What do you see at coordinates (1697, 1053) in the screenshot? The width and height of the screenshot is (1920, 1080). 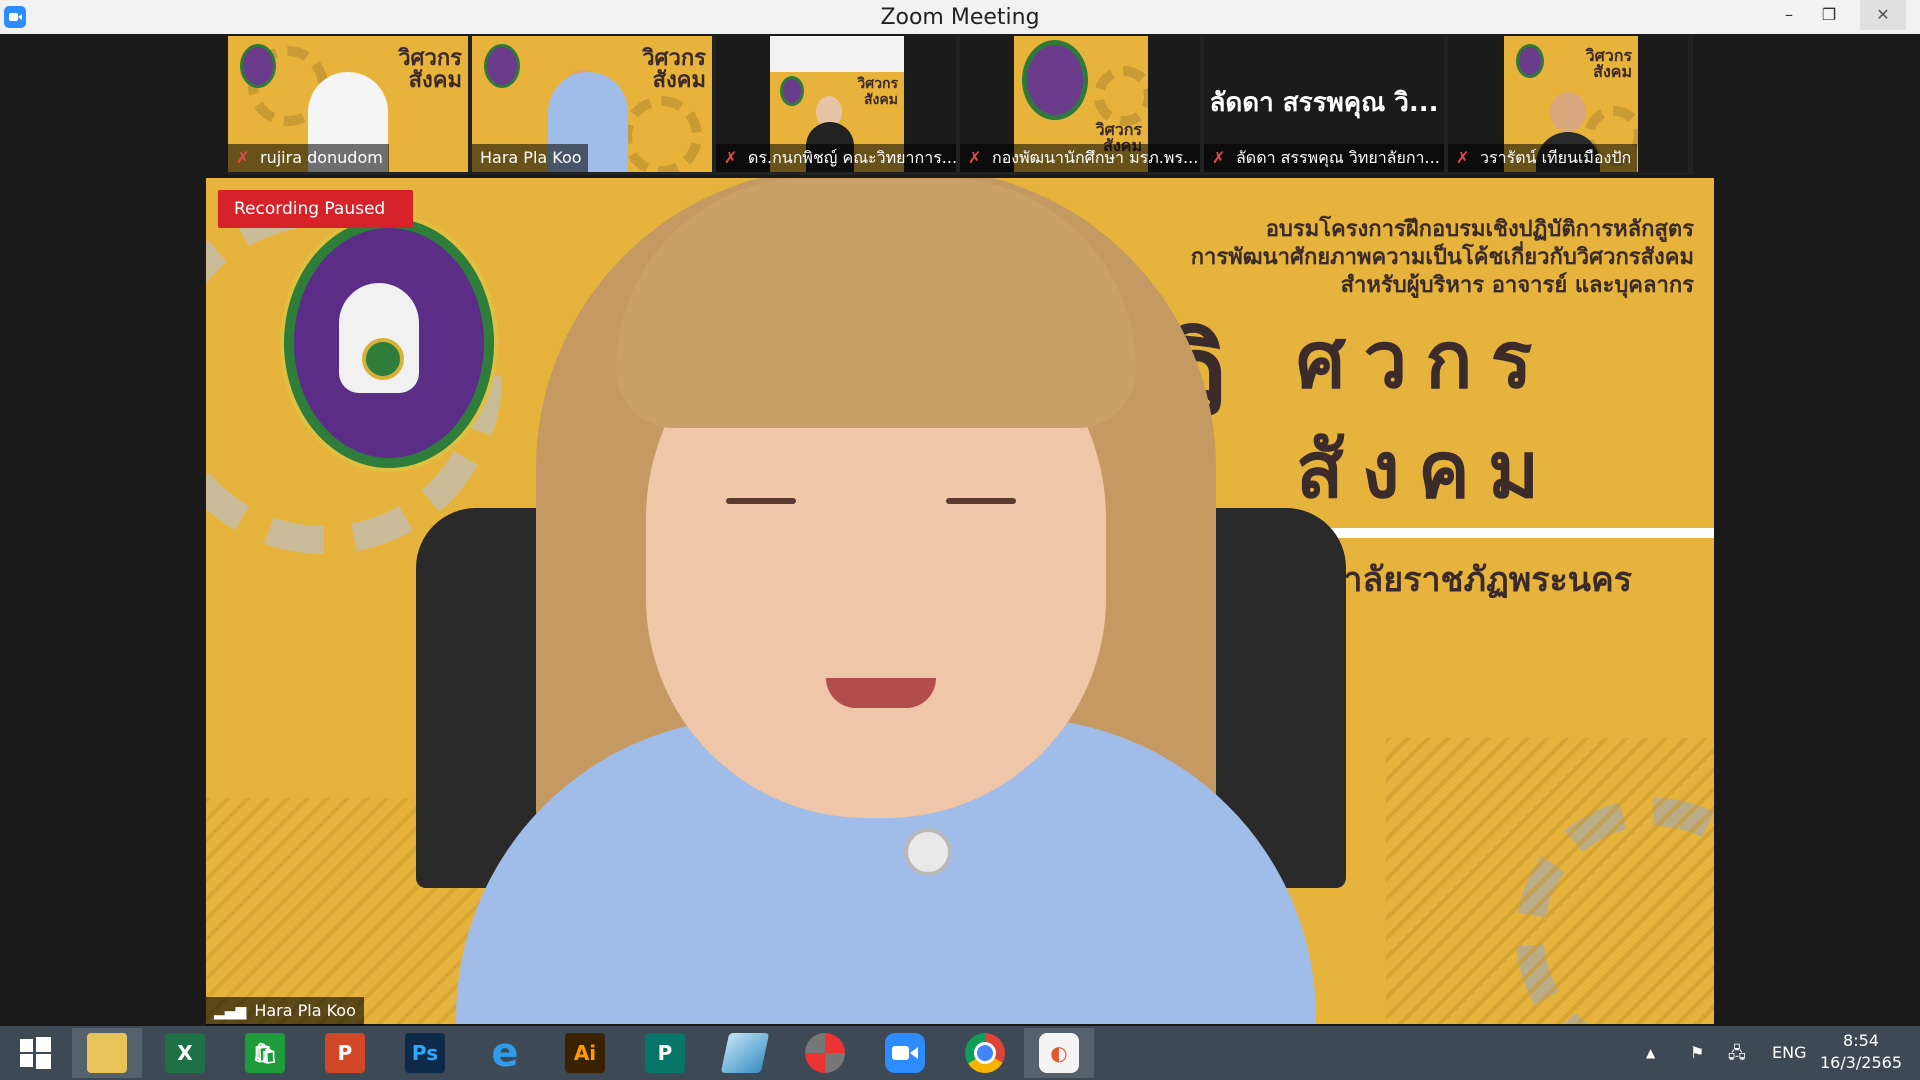 I see `action-center-flag-icon: ⚑` at bounding box center [1697, 1053].